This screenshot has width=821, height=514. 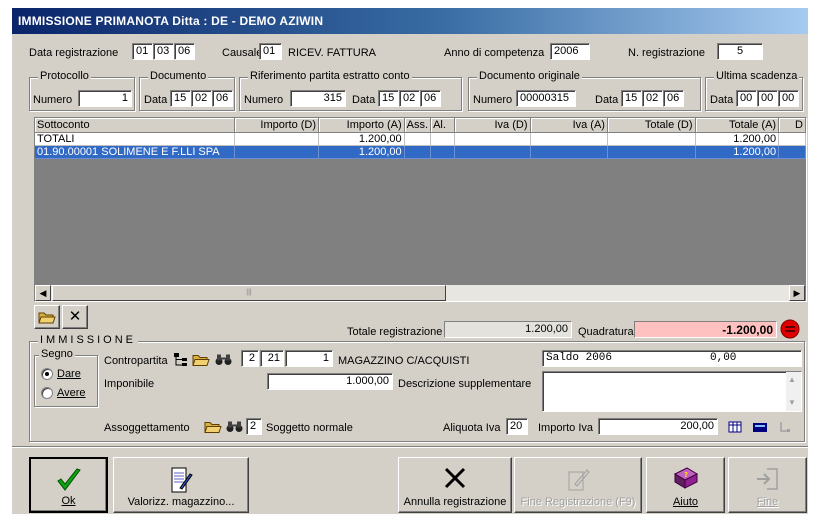 I want to click on descrizione-supplementare-textarea: ▲ ▼, so click(x=672, y=391).